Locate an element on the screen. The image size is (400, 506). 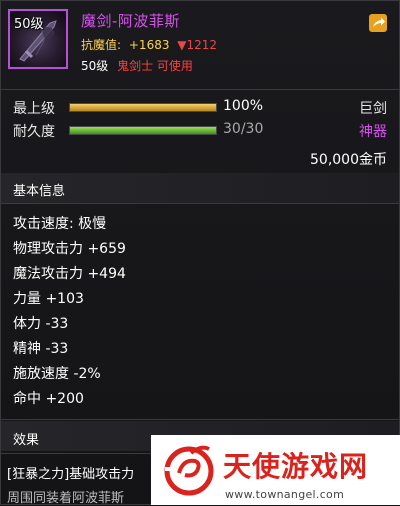
item-icon: 50级 is located at coordinates (38, 39).